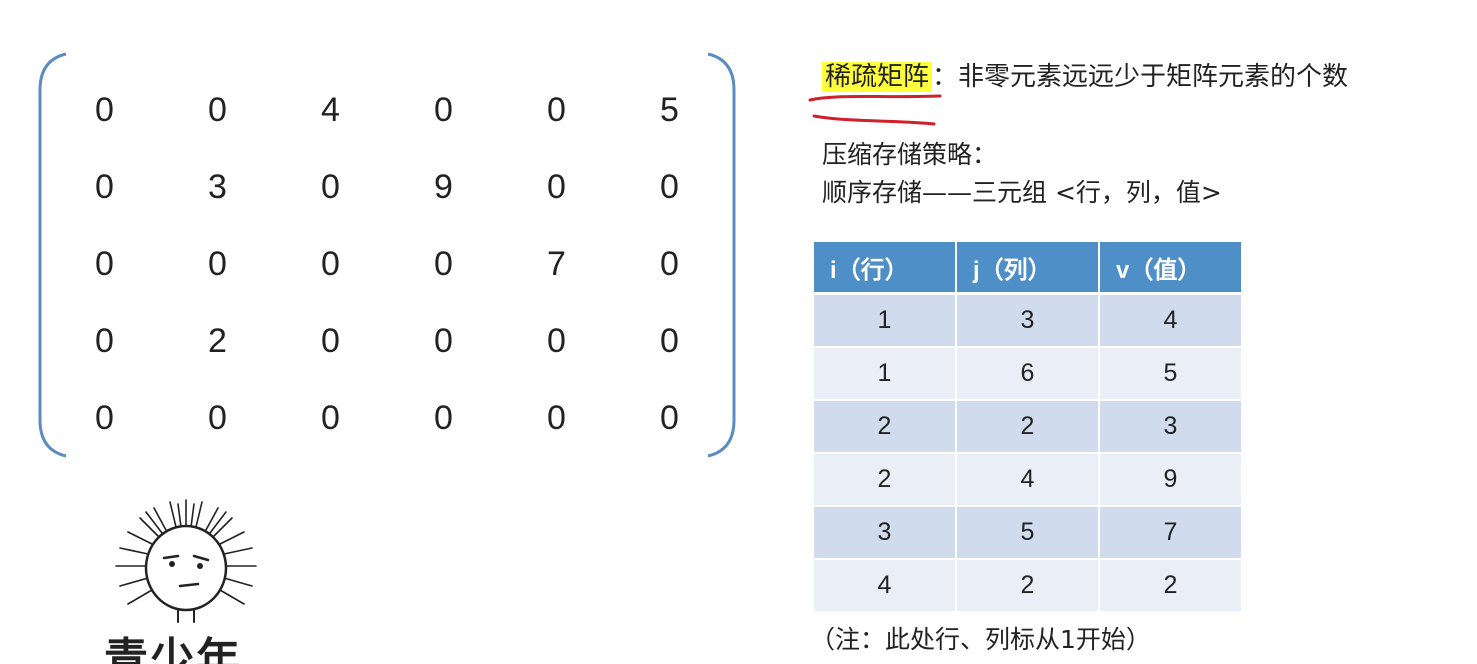 Image resolution: width=1477 pixels, height=664 pixels. I want to click on table-cell: 6, so click(1028, 374).